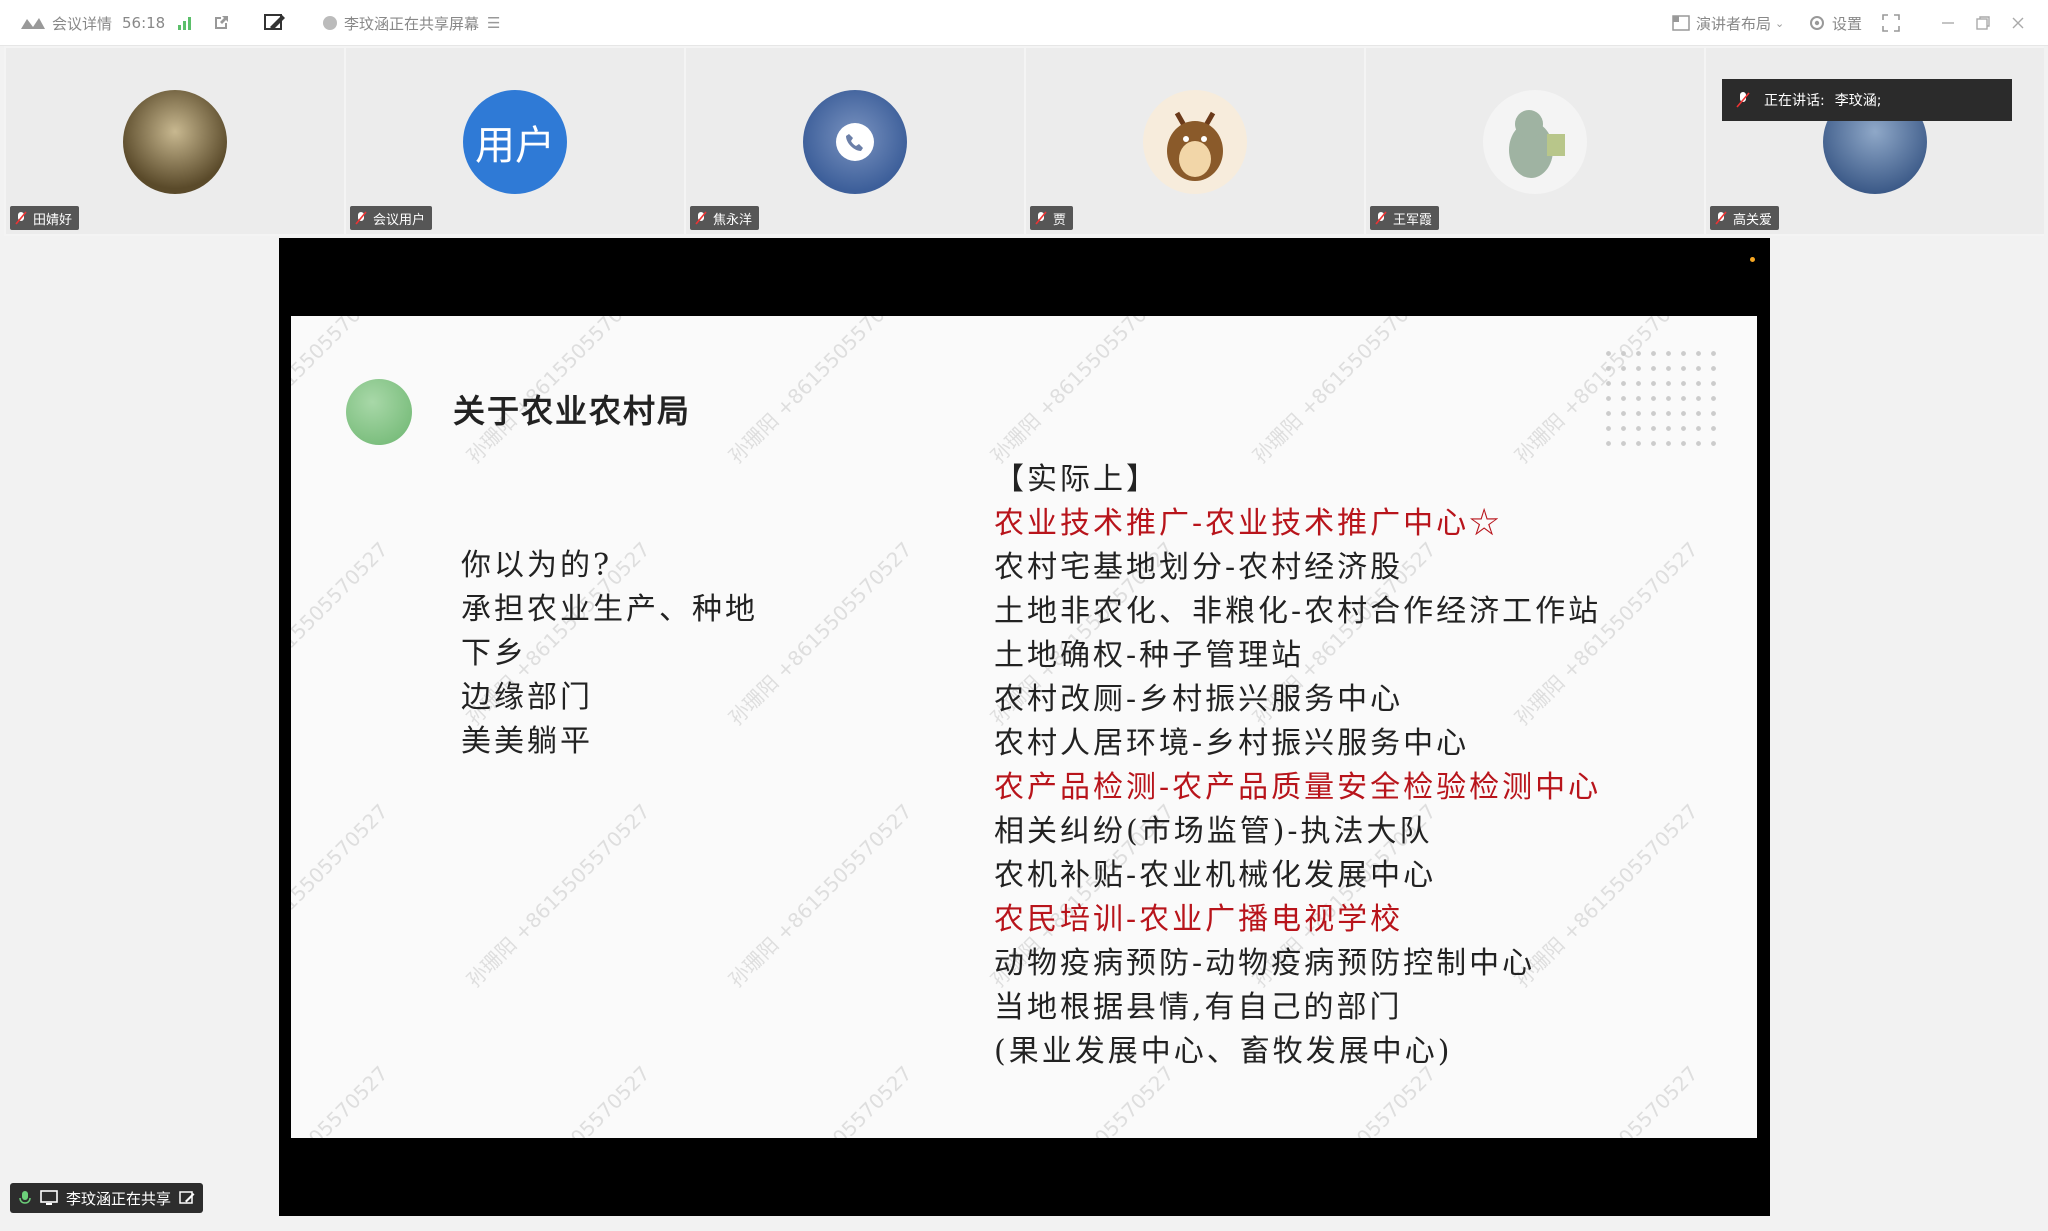 The height and width of the screenshot is (1231, 2048). I want to click on participant-name-tag: 王军霞, so click(1405, 218).